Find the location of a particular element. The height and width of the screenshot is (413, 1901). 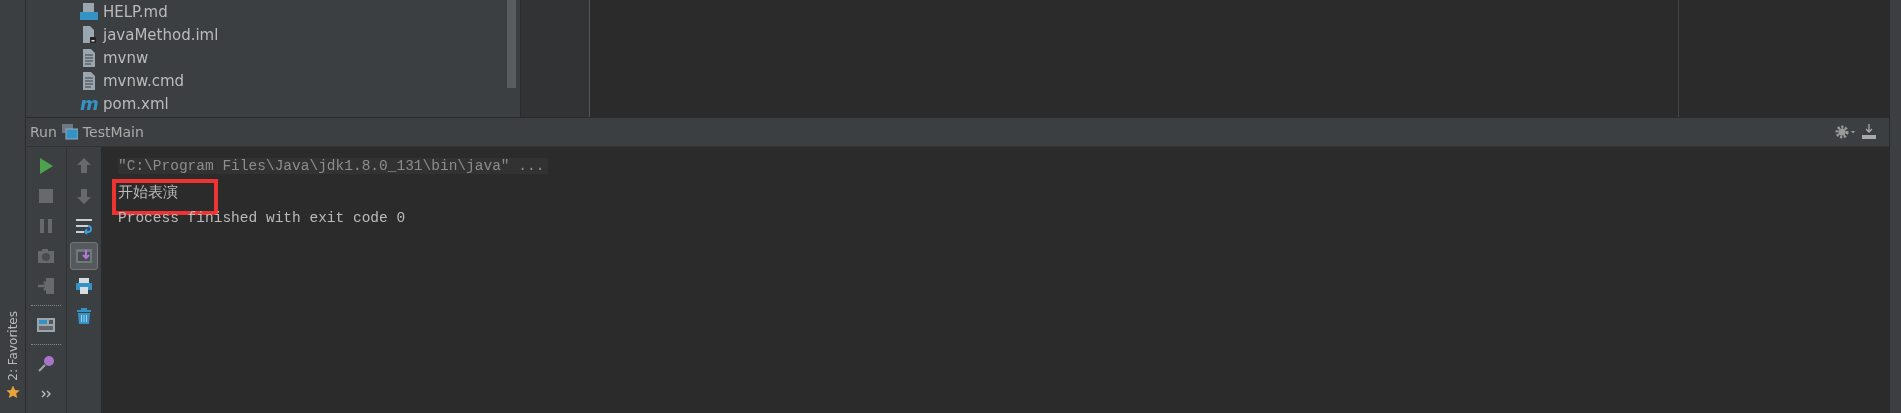

wrap-lines-icon is located at coordinates (84, 226).